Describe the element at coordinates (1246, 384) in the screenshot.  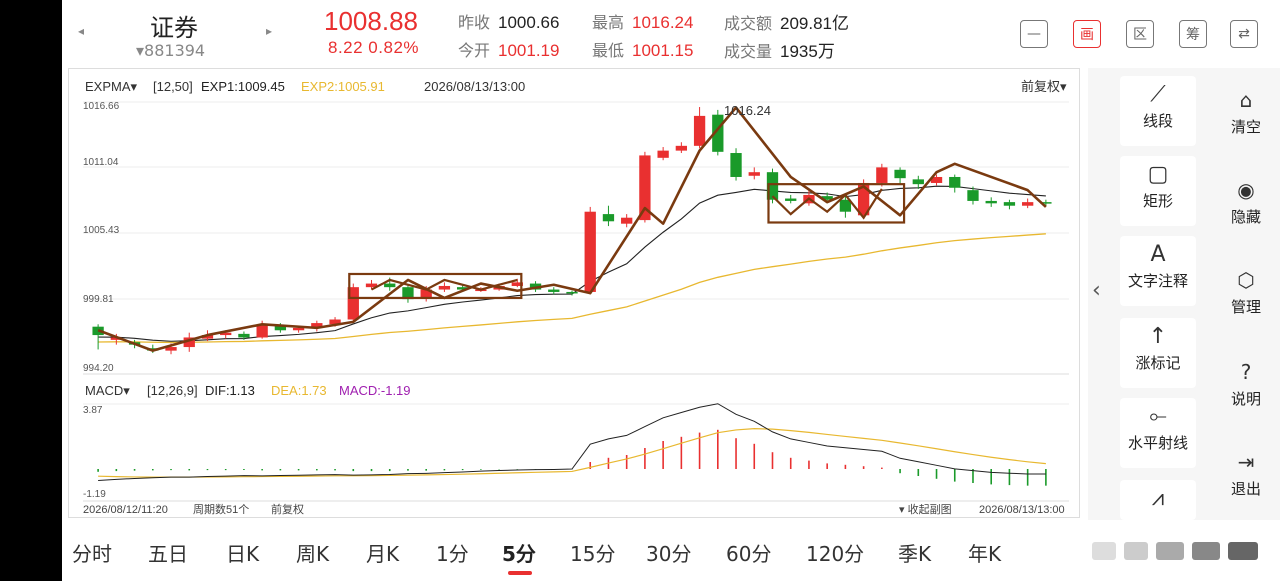
I see `action-help: ? 说明` at that location.